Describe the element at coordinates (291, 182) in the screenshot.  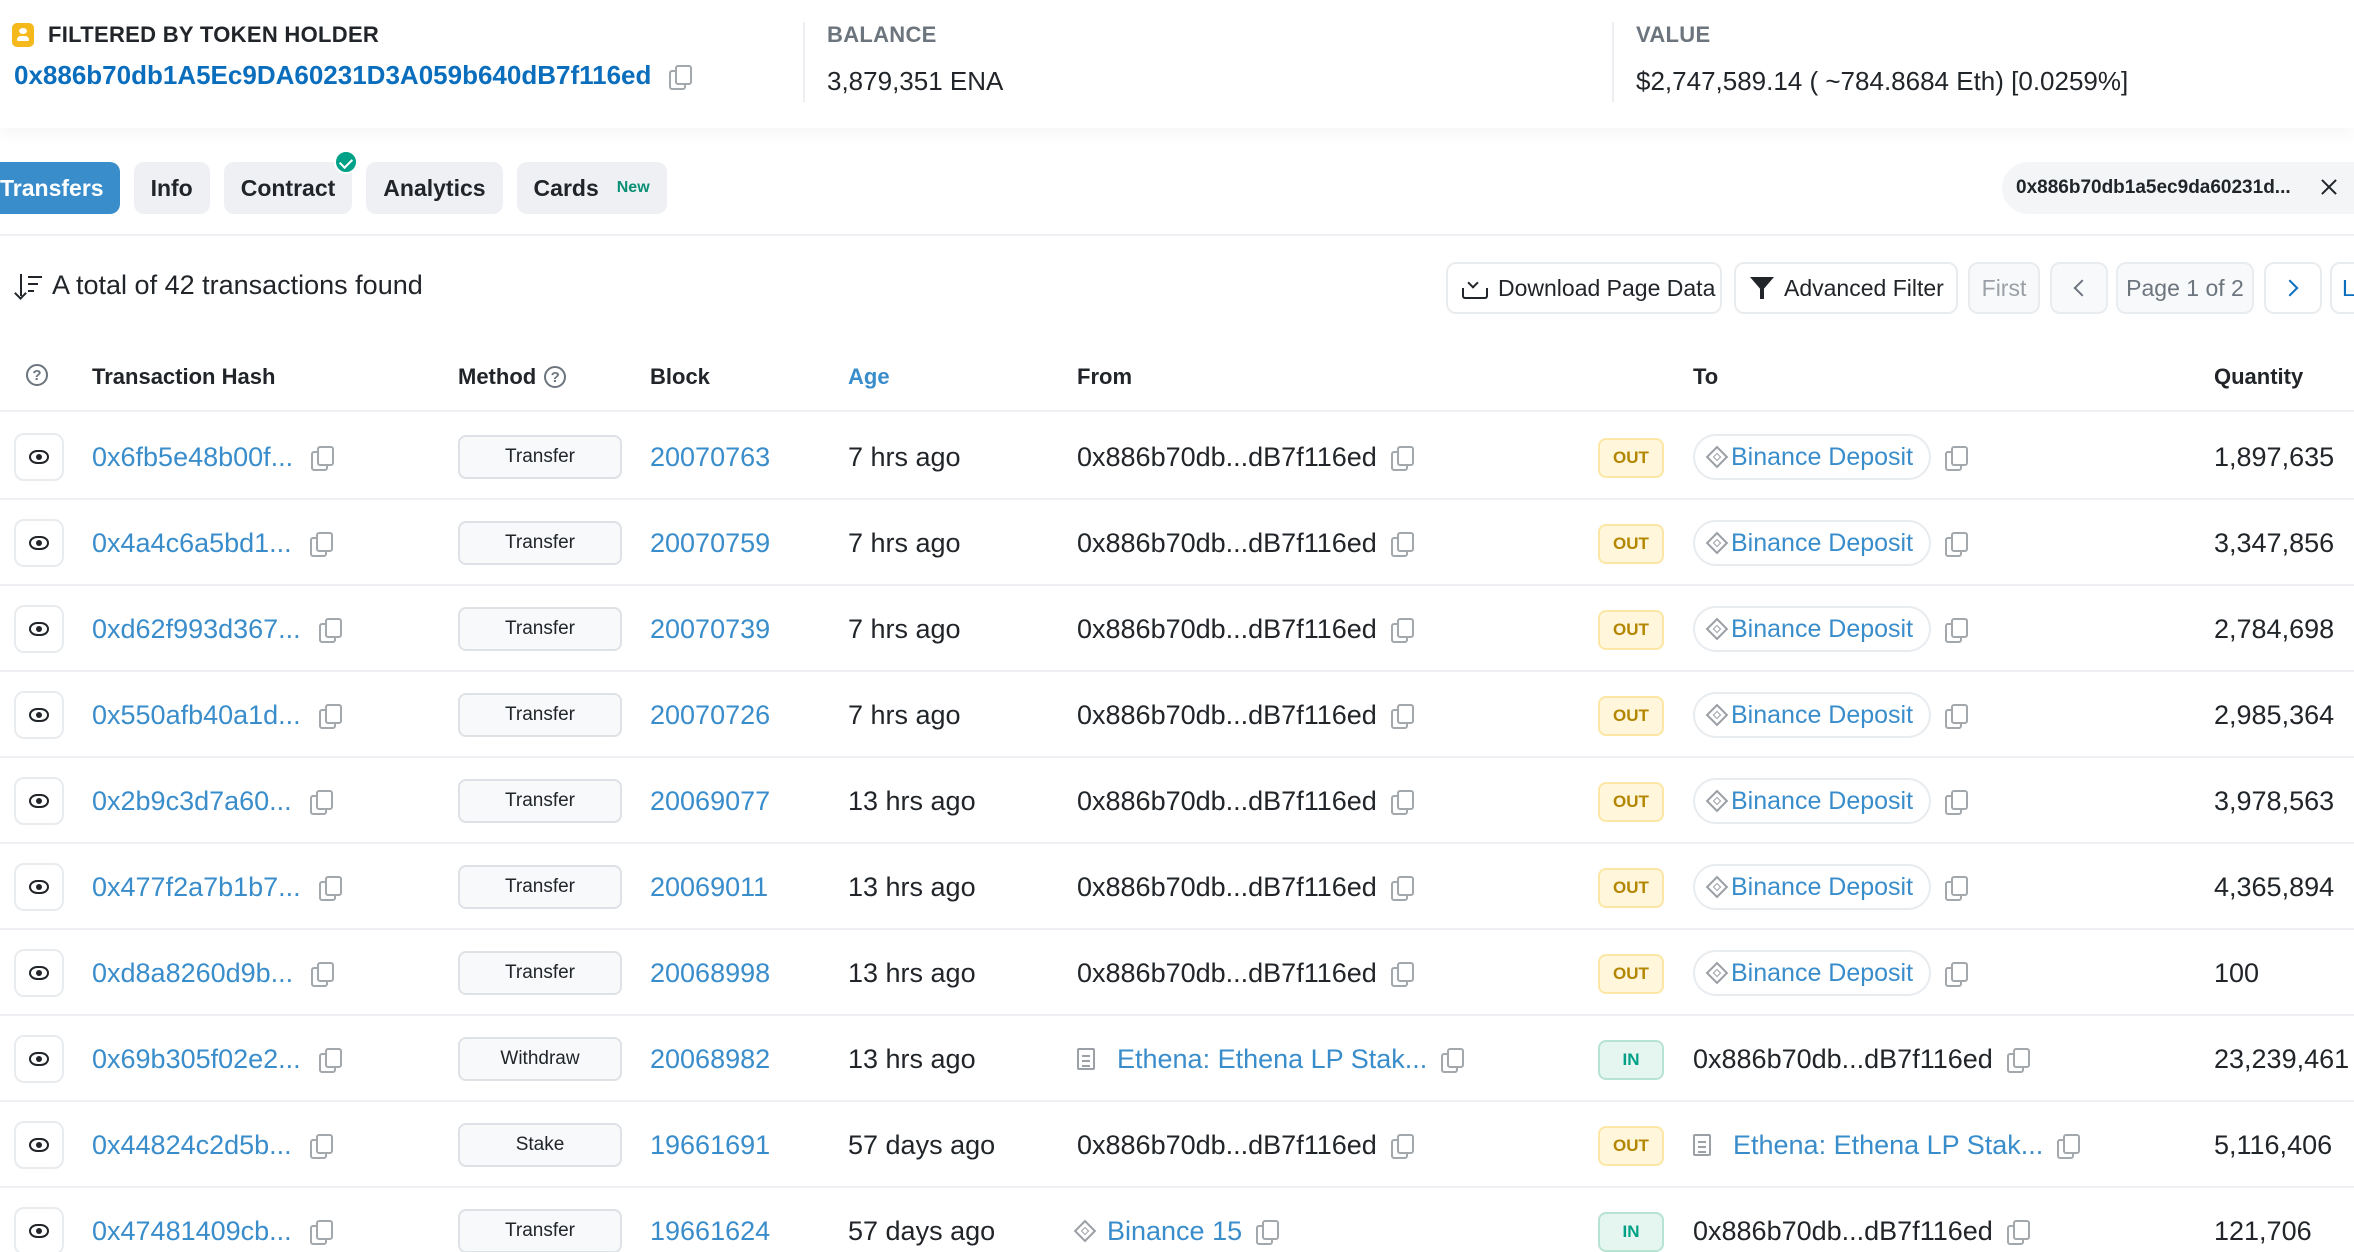
I see `tab-contract: Contract` at that location.